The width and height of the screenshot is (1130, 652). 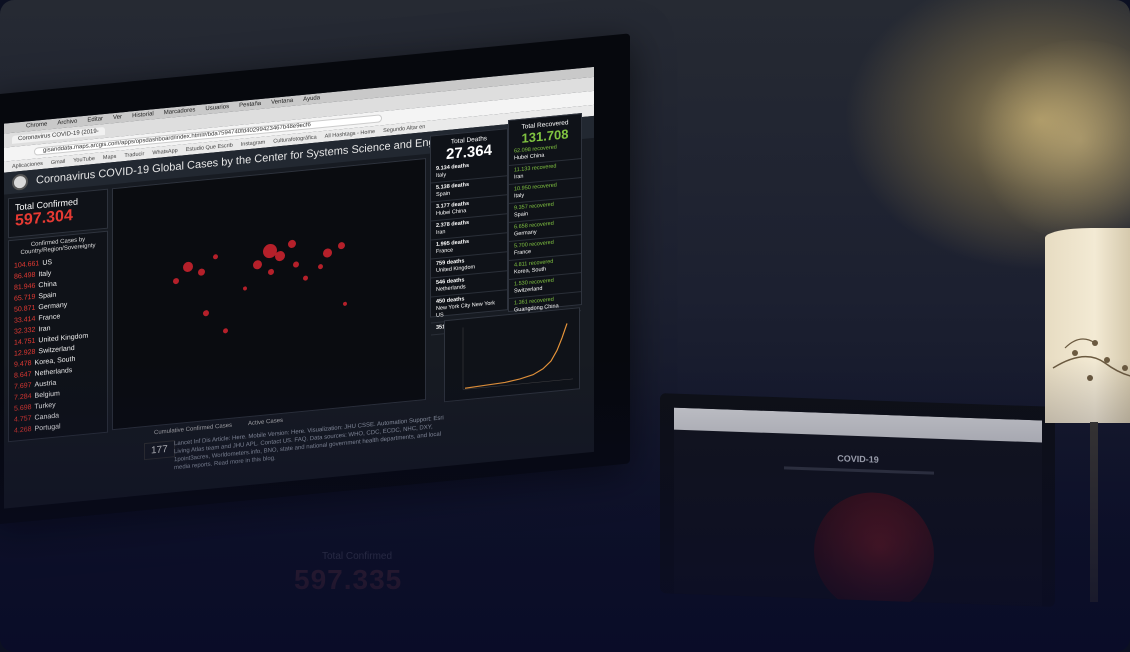 What do you see at coordinates (27, 164) in the screenshot?
I see `bookmark-item: Aplicaciones` at bounding box center [27, 164].